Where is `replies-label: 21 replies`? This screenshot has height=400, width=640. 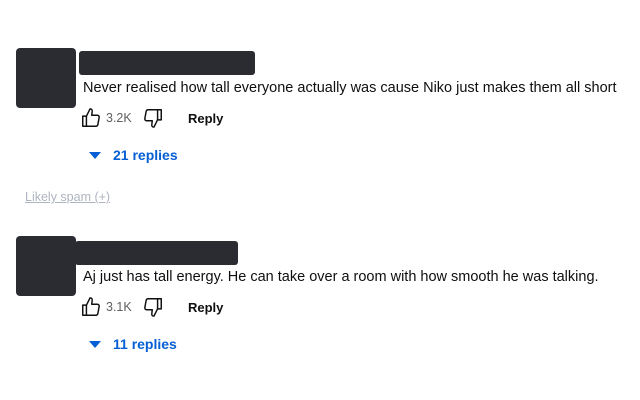
replies-label: 21 replies is located at coordinates (145, 155).